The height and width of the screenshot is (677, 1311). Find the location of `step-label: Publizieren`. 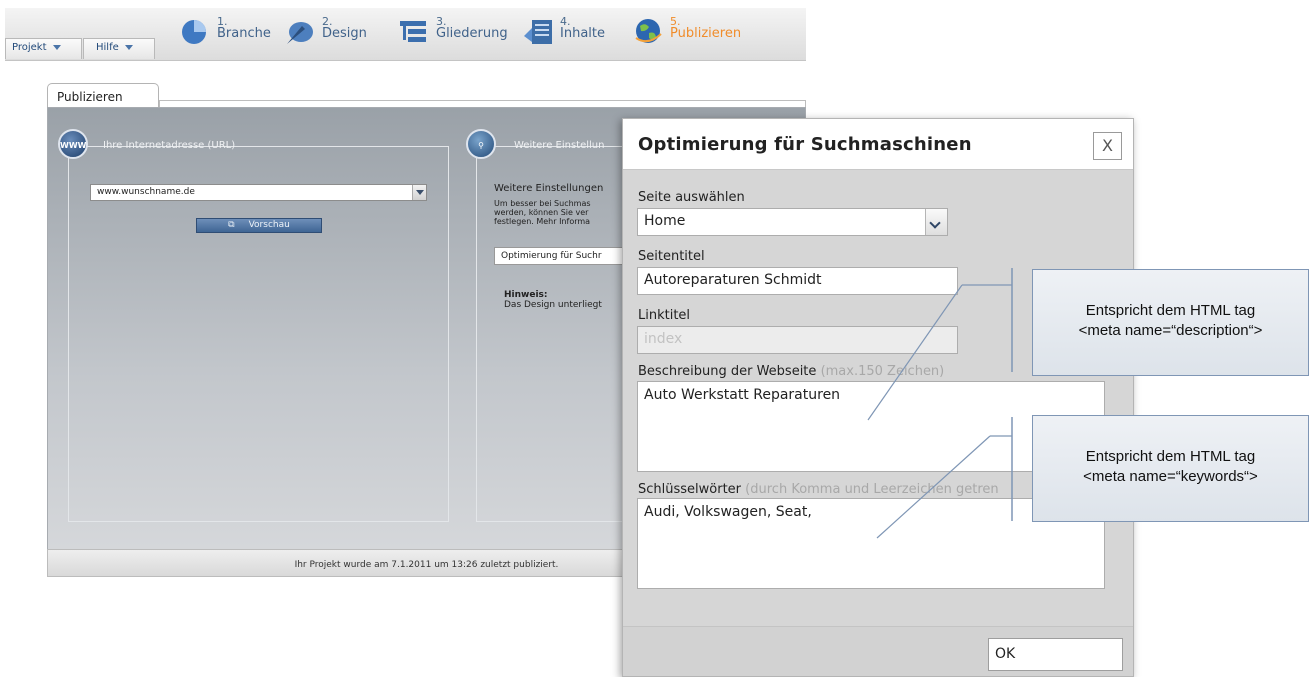

step-label: Publizieren is located at coordinates (706, 33).